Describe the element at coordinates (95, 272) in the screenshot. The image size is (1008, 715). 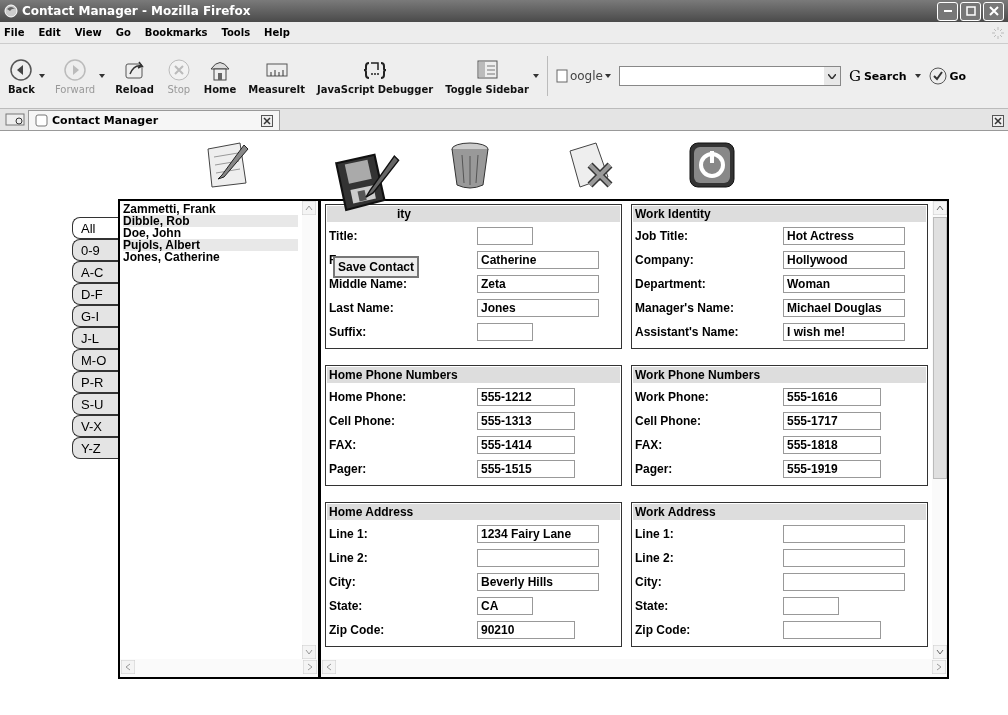
I see `letter-tab: A-C` at that location.